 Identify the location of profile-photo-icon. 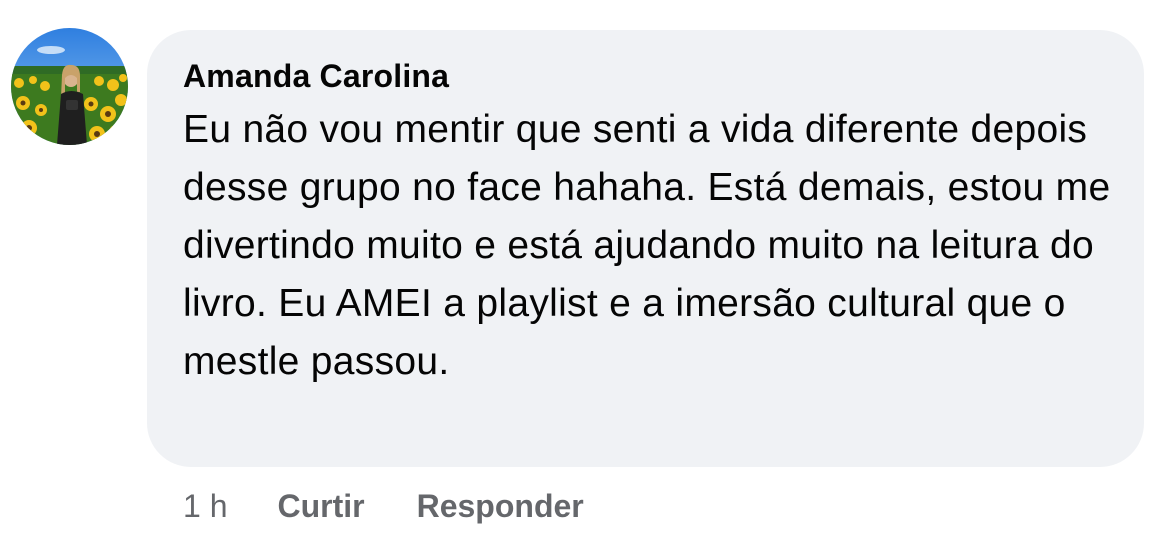
(69, 86).